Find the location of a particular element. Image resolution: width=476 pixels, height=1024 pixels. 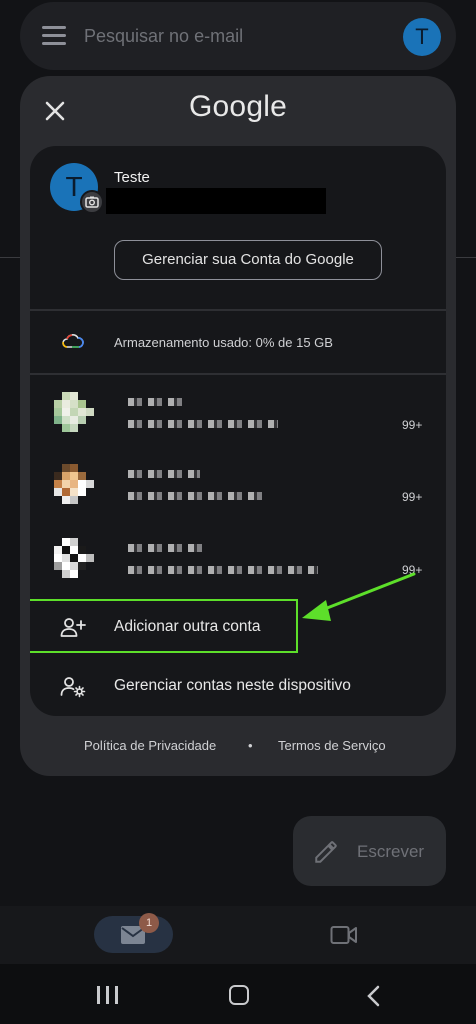

home-icon is located at coordinates (239, 995).